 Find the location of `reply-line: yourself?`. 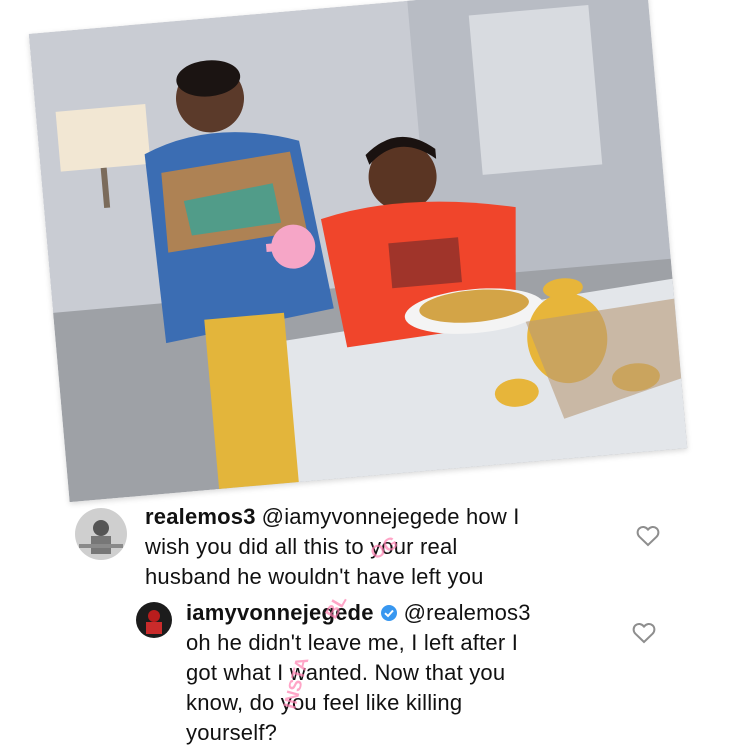

reply-line: yourself? is located at coordinates (232, 732).